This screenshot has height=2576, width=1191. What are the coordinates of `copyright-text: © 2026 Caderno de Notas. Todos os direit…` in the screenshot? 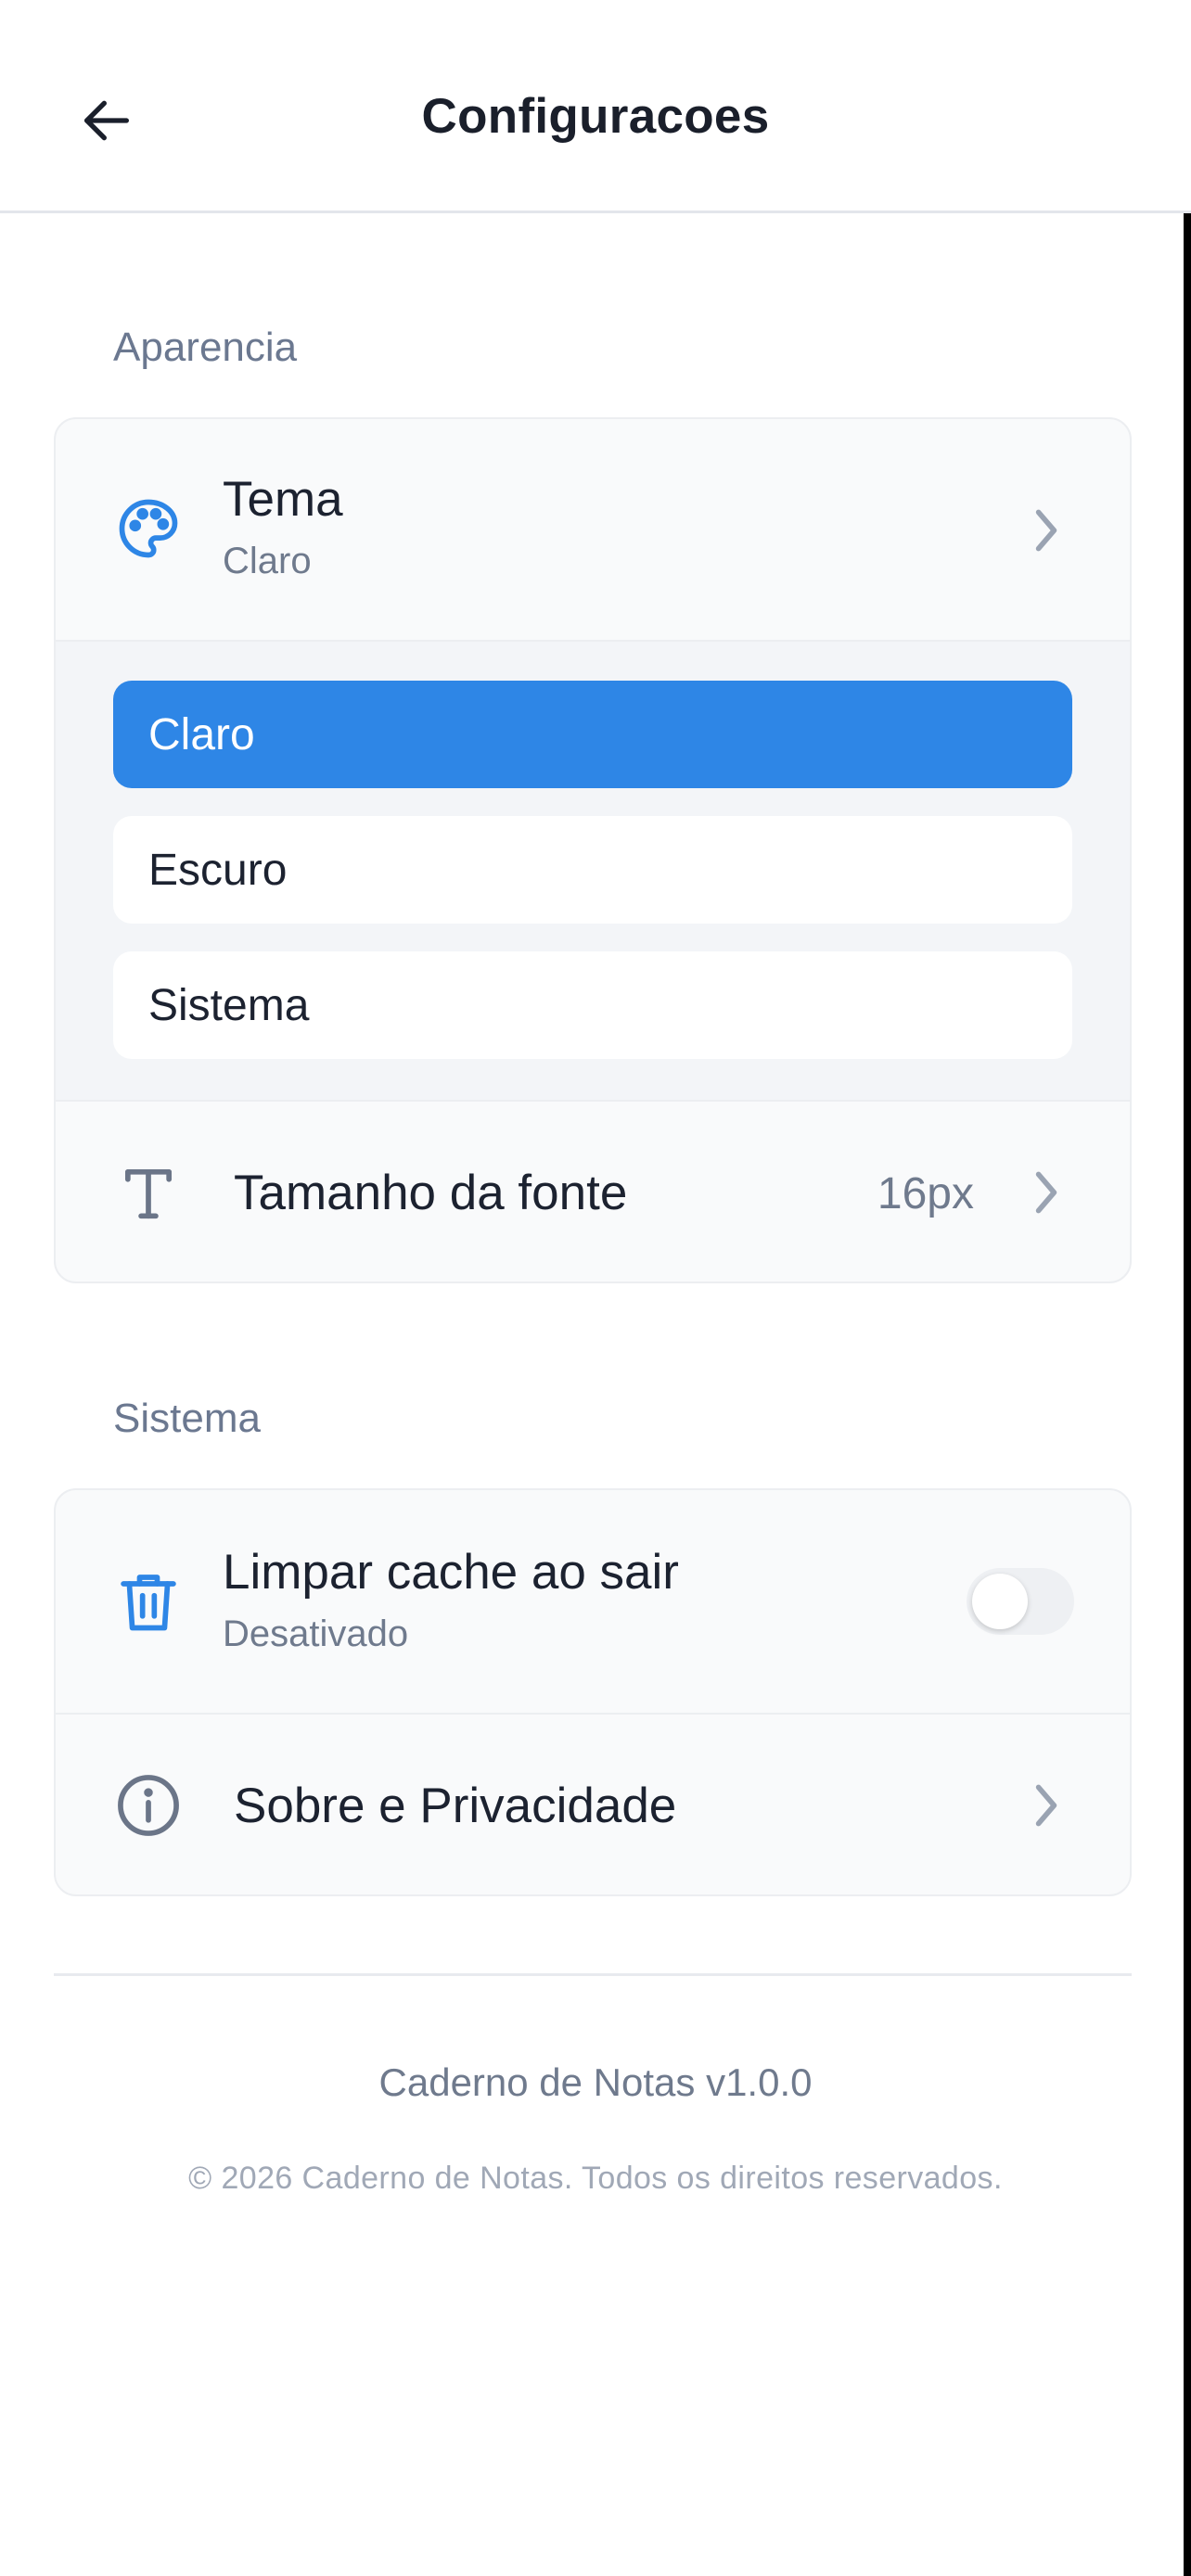 It's located at (595, 2178).